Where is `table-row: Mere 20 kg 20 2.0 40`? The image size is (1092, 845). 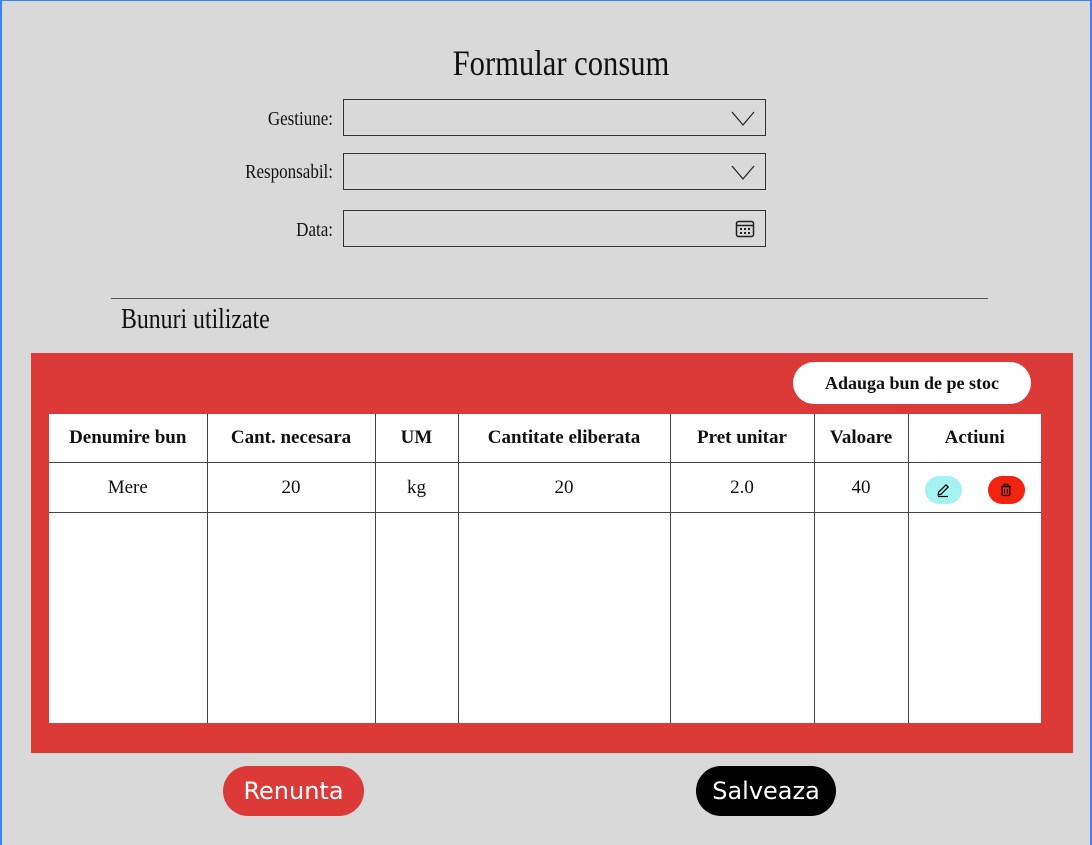 table-row: Mere 20 kg 20 2.0 40 is located at coordinates (545, 487).